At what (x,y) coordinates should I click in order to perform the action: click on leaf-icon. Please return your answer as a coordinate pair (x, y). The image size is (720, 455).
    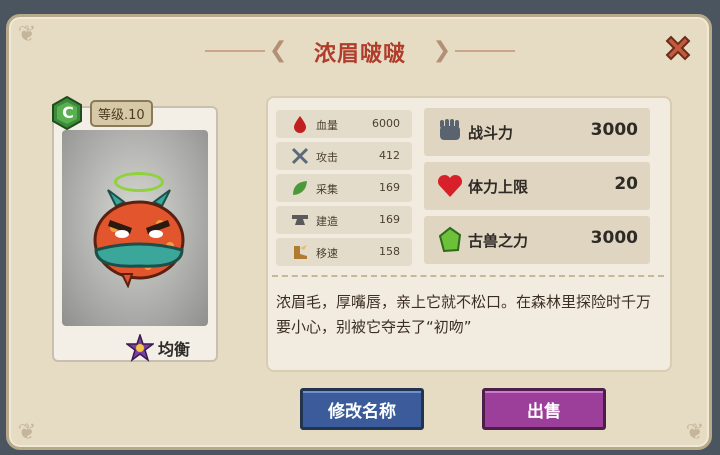
    Looking at the image, I should click on (300, 188).